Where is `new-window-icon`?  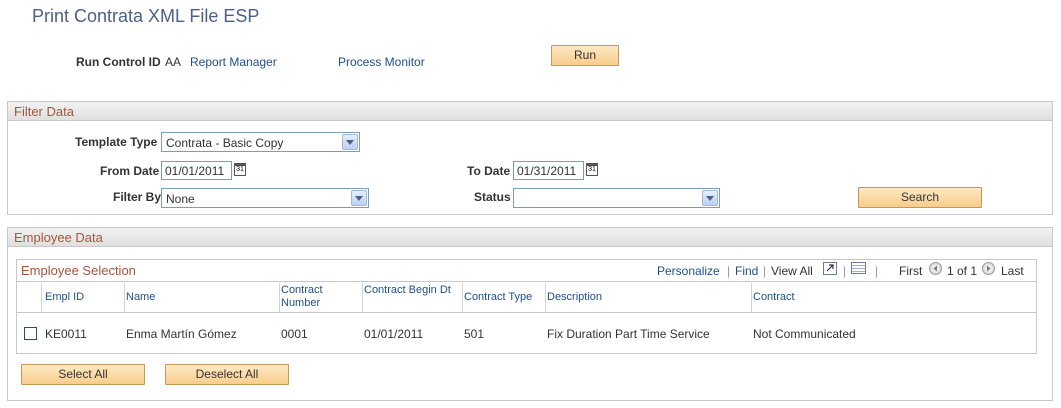
new-window-icon is located at coordinates (830, 268).